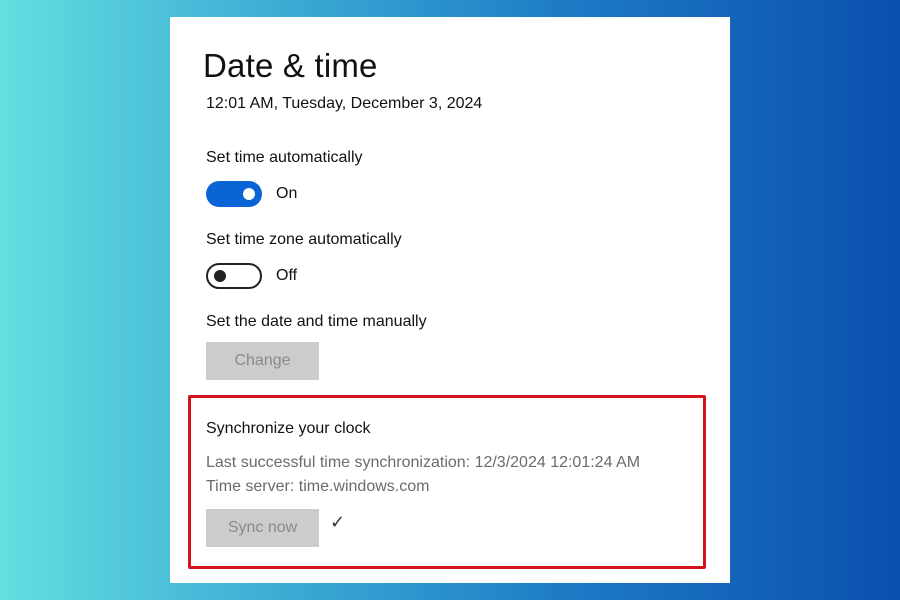 This screenshot has width=900, height=600. I want to click on set-timezone-automatically-row: Off, so click(251, 276).